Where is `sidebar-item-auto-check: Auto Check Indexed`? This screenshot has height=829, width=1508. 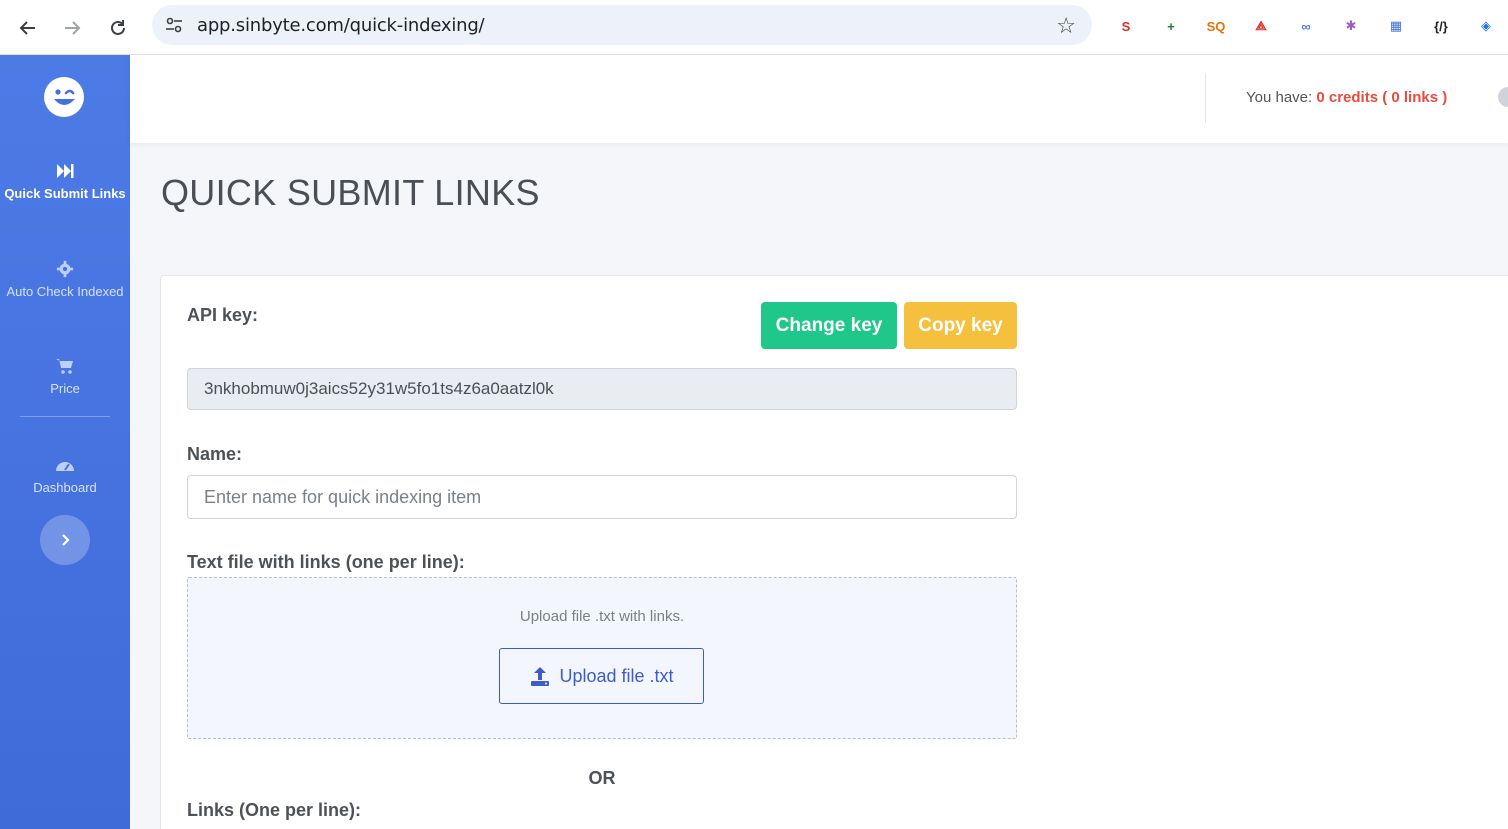
sidebar-item-auto-check: Auto Check Indexed is located at coordinates (65, 280).